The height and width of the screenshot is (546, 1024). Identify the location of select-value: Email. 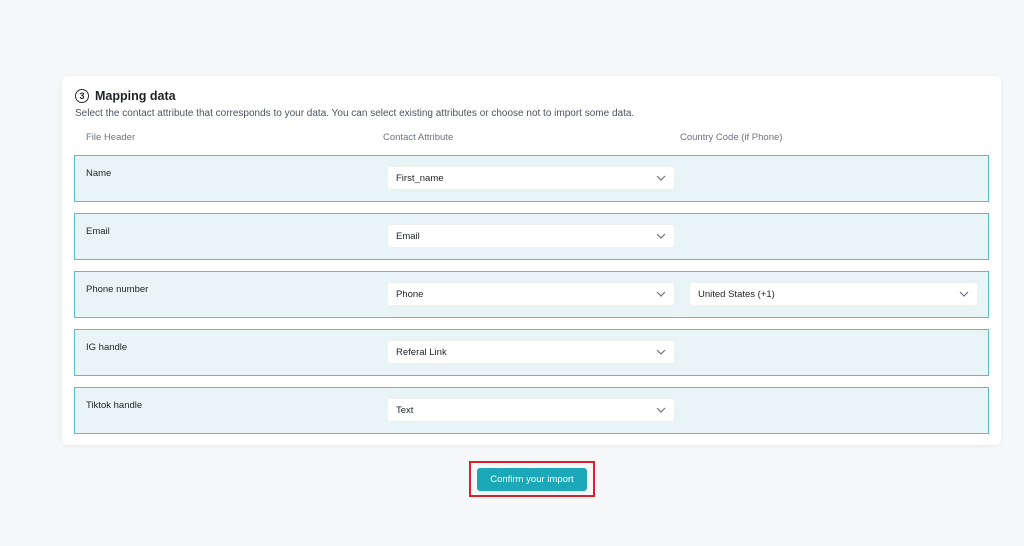
(408, 236).